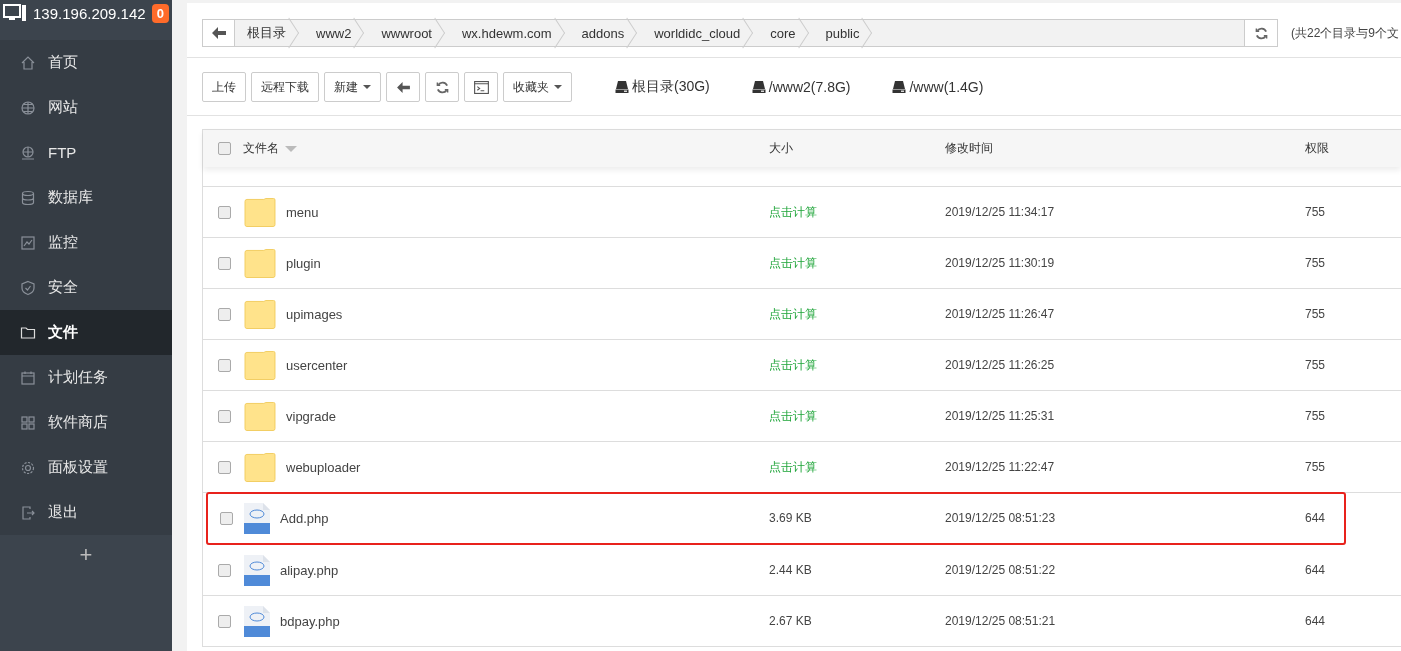  What do you see at coordinates (285, 87) in the screenshot?
I see `toolbar-button: 远程下载` at bounding box center [285, 87].